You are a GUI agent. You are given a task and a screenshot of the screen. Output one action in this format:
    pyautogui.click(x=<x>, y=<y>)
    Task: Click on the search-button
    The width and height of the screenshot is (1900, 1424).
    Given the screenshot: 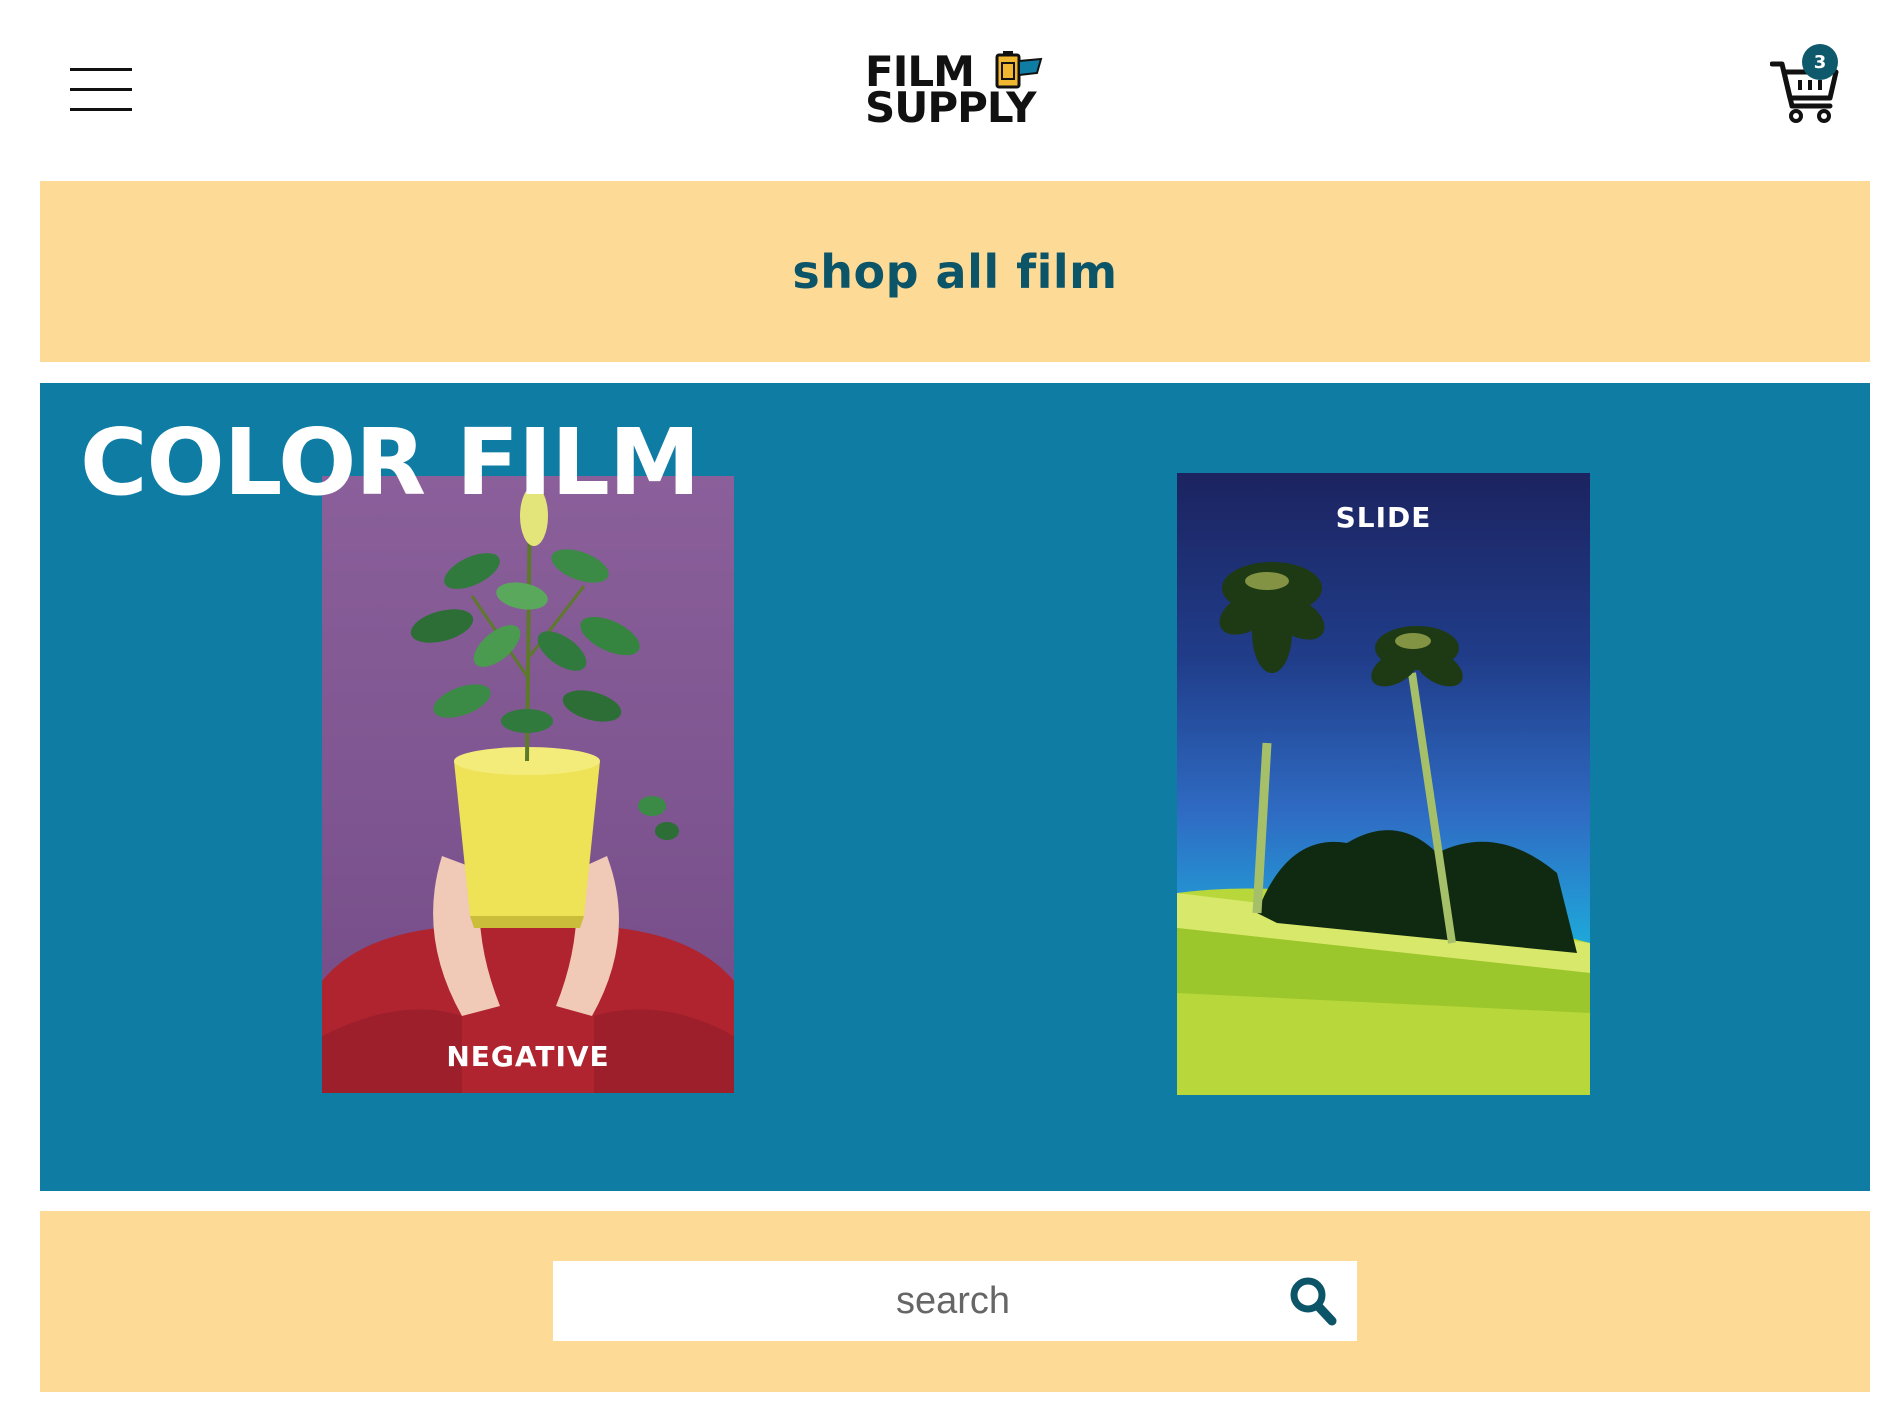 What is the action you would take?
    pyautogui.click(x=1313, y=1301)
    